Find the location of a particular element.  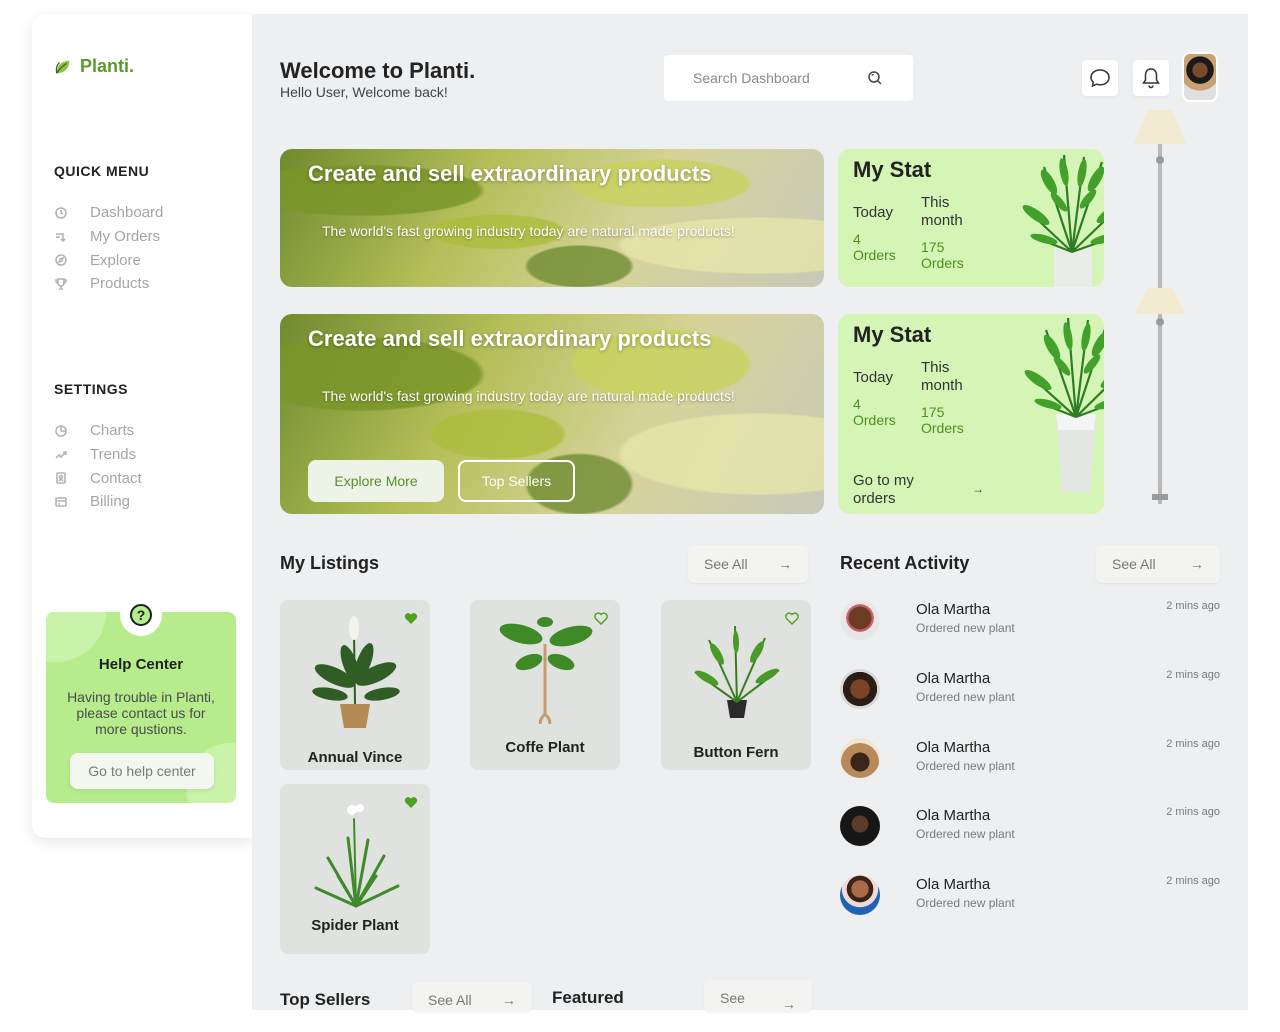

listing-card: Button Fern is located at coordinates (736, 685).